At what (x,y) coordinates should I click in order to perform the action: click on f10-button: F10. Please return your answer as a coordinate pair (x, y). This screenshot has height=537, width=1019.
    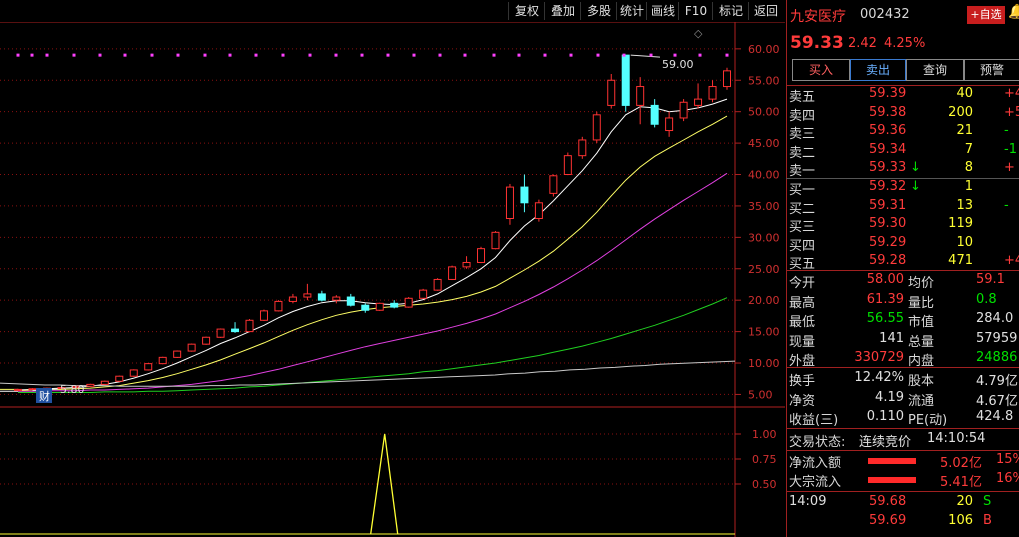
    Looking at the image, I should click on (695, 11).